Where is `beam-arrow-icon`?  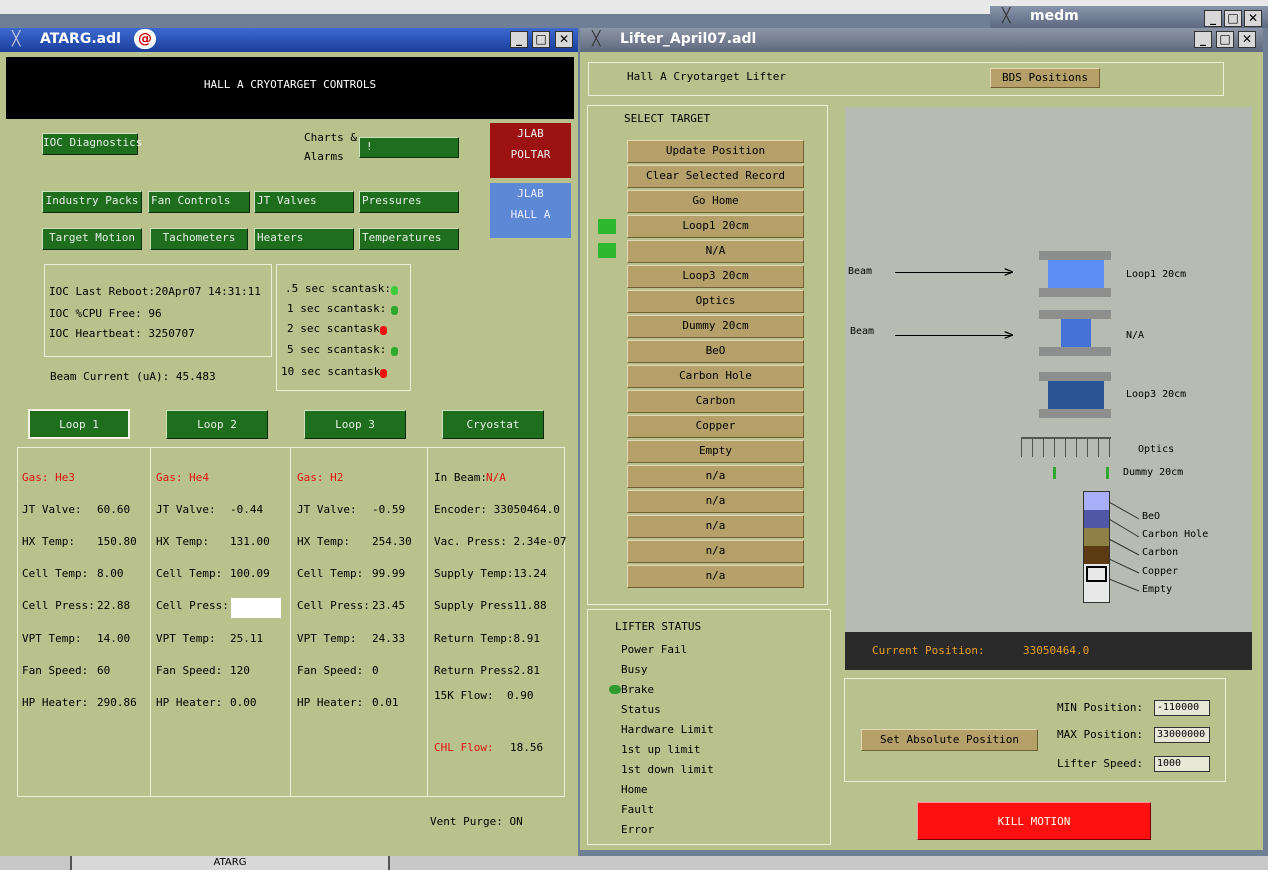
beam-arrow-icon is located at coordinates (954, 335).